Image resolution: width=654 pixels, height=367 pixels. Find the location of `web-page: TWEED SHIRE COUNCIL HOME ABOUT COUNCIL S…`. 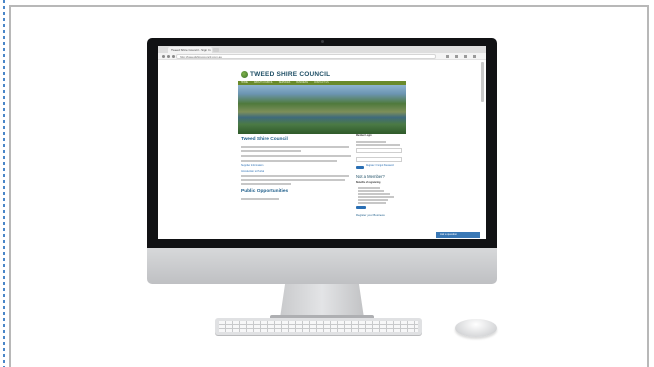

web-page: TWEED SHIRE COUNCIL HOME ABOUT COUNCIL S… is located at coordinates (322, 150).